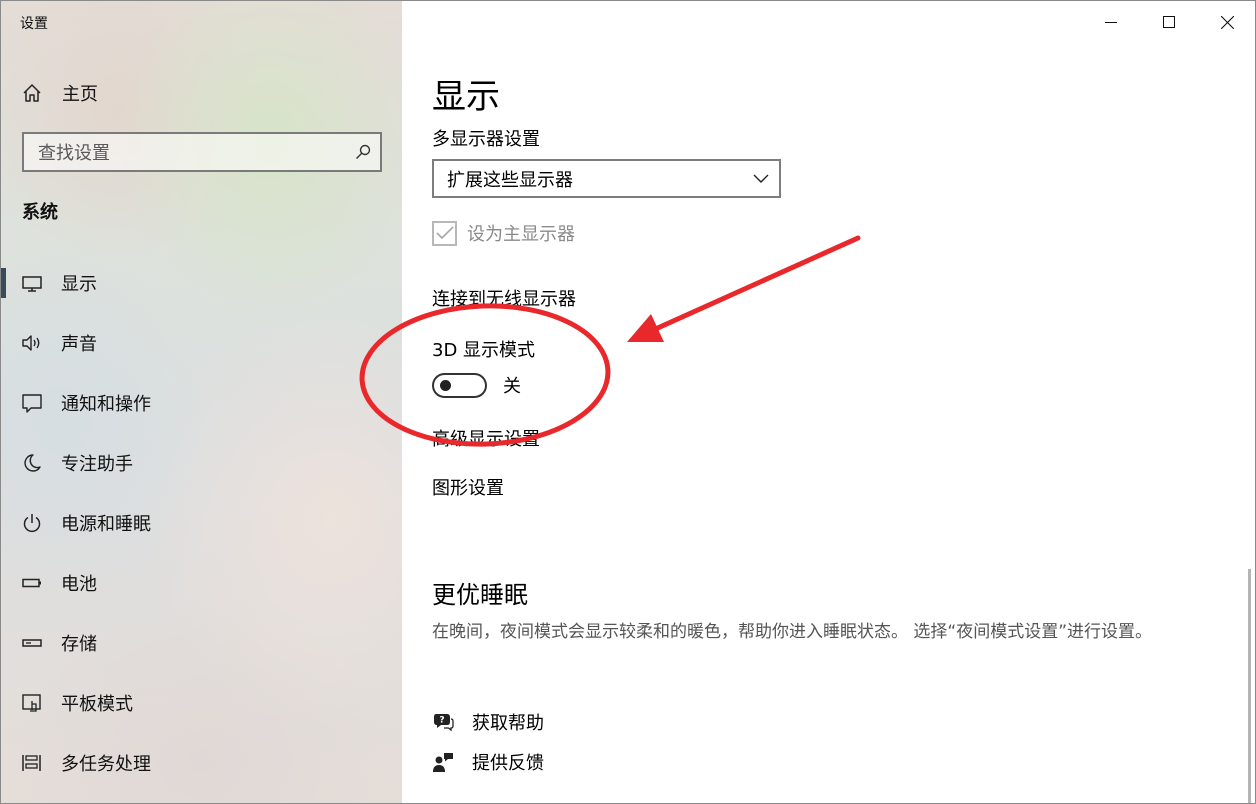  Describe the element at coordinates (486, 438) in the screenshot. I see `advanced-display-settings-link: 高级显示设置` at that location.